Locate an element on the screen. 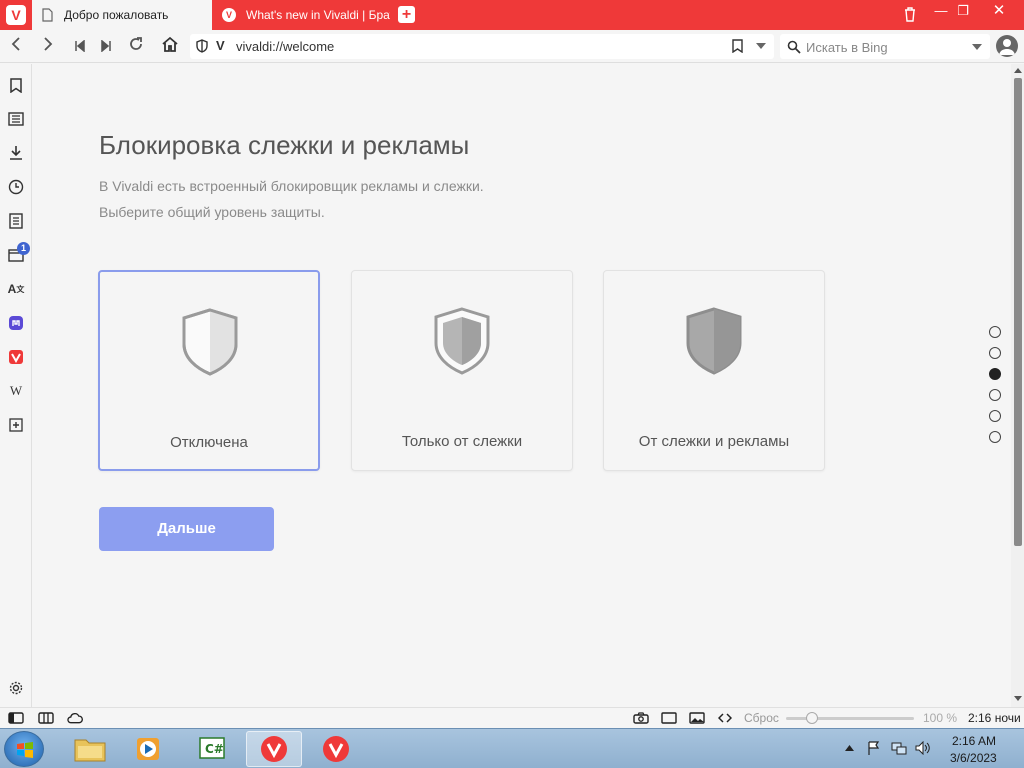 The height and width of the screenshot is (768, 1024). chevron-left-icon is located at coordinates (15, 44).